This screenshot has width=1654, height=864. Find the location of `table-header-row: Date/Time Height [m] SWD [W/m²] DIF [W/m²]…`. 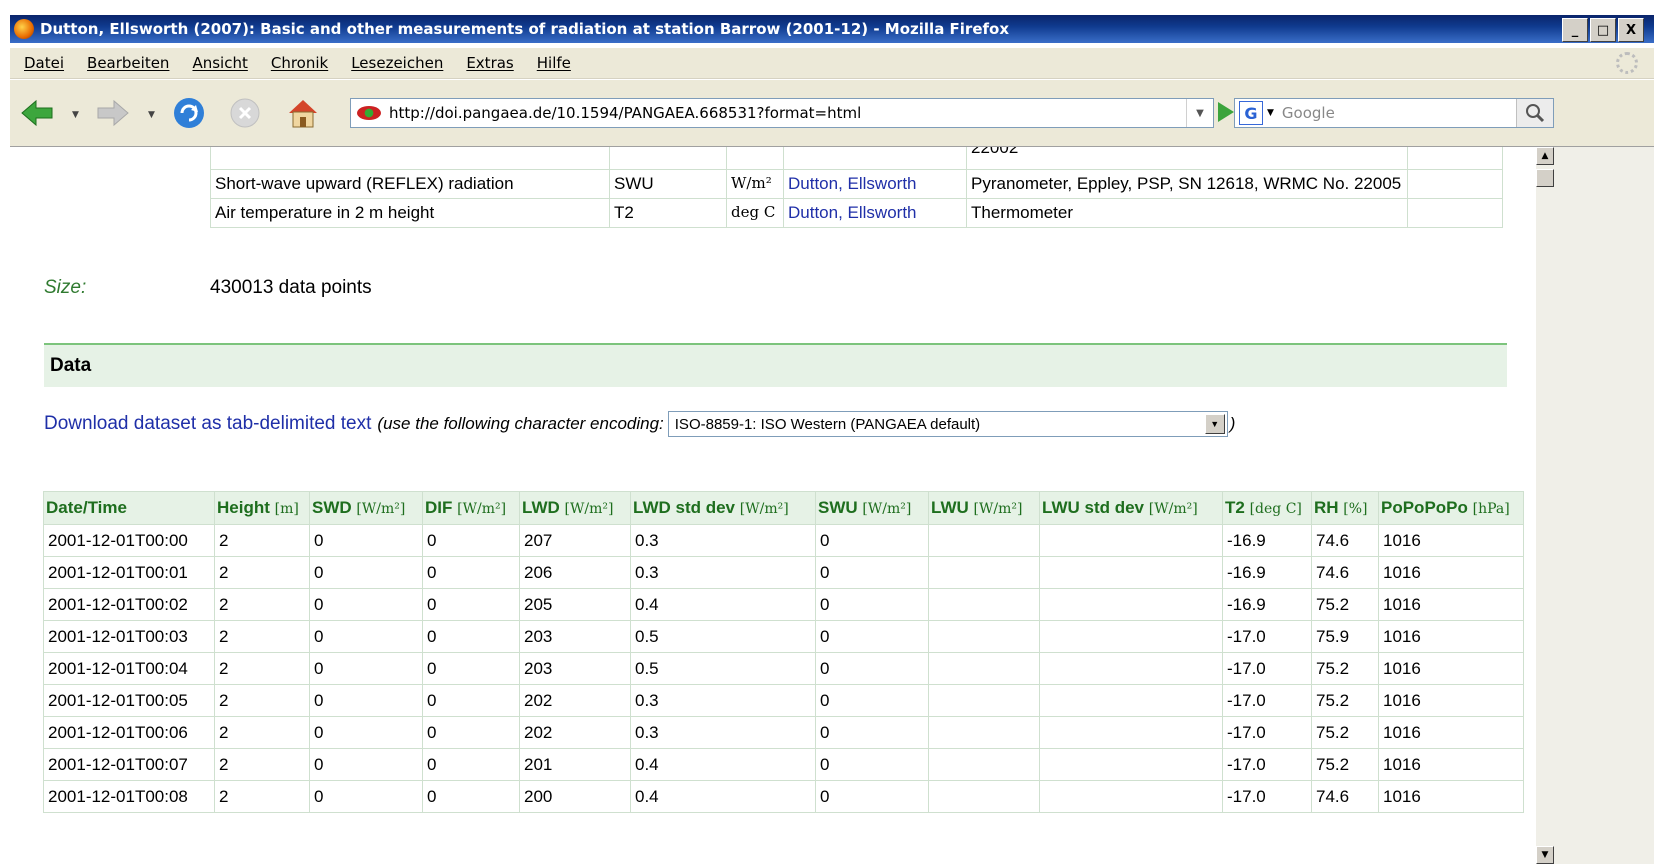

table-header-row: Date/Time Height [m] SWD [W/m²] DIF [W/m²]… is located at coordinates (783, 508).